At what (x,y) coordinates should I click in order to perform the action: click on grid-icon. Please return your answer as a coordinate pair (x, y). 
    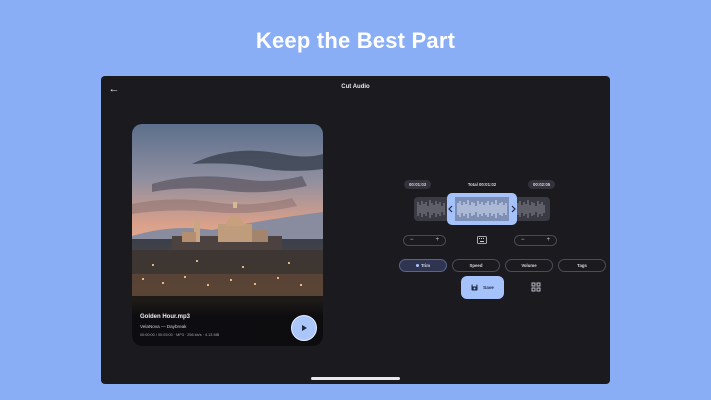
    Looking at the image, I should click on (536, 287).